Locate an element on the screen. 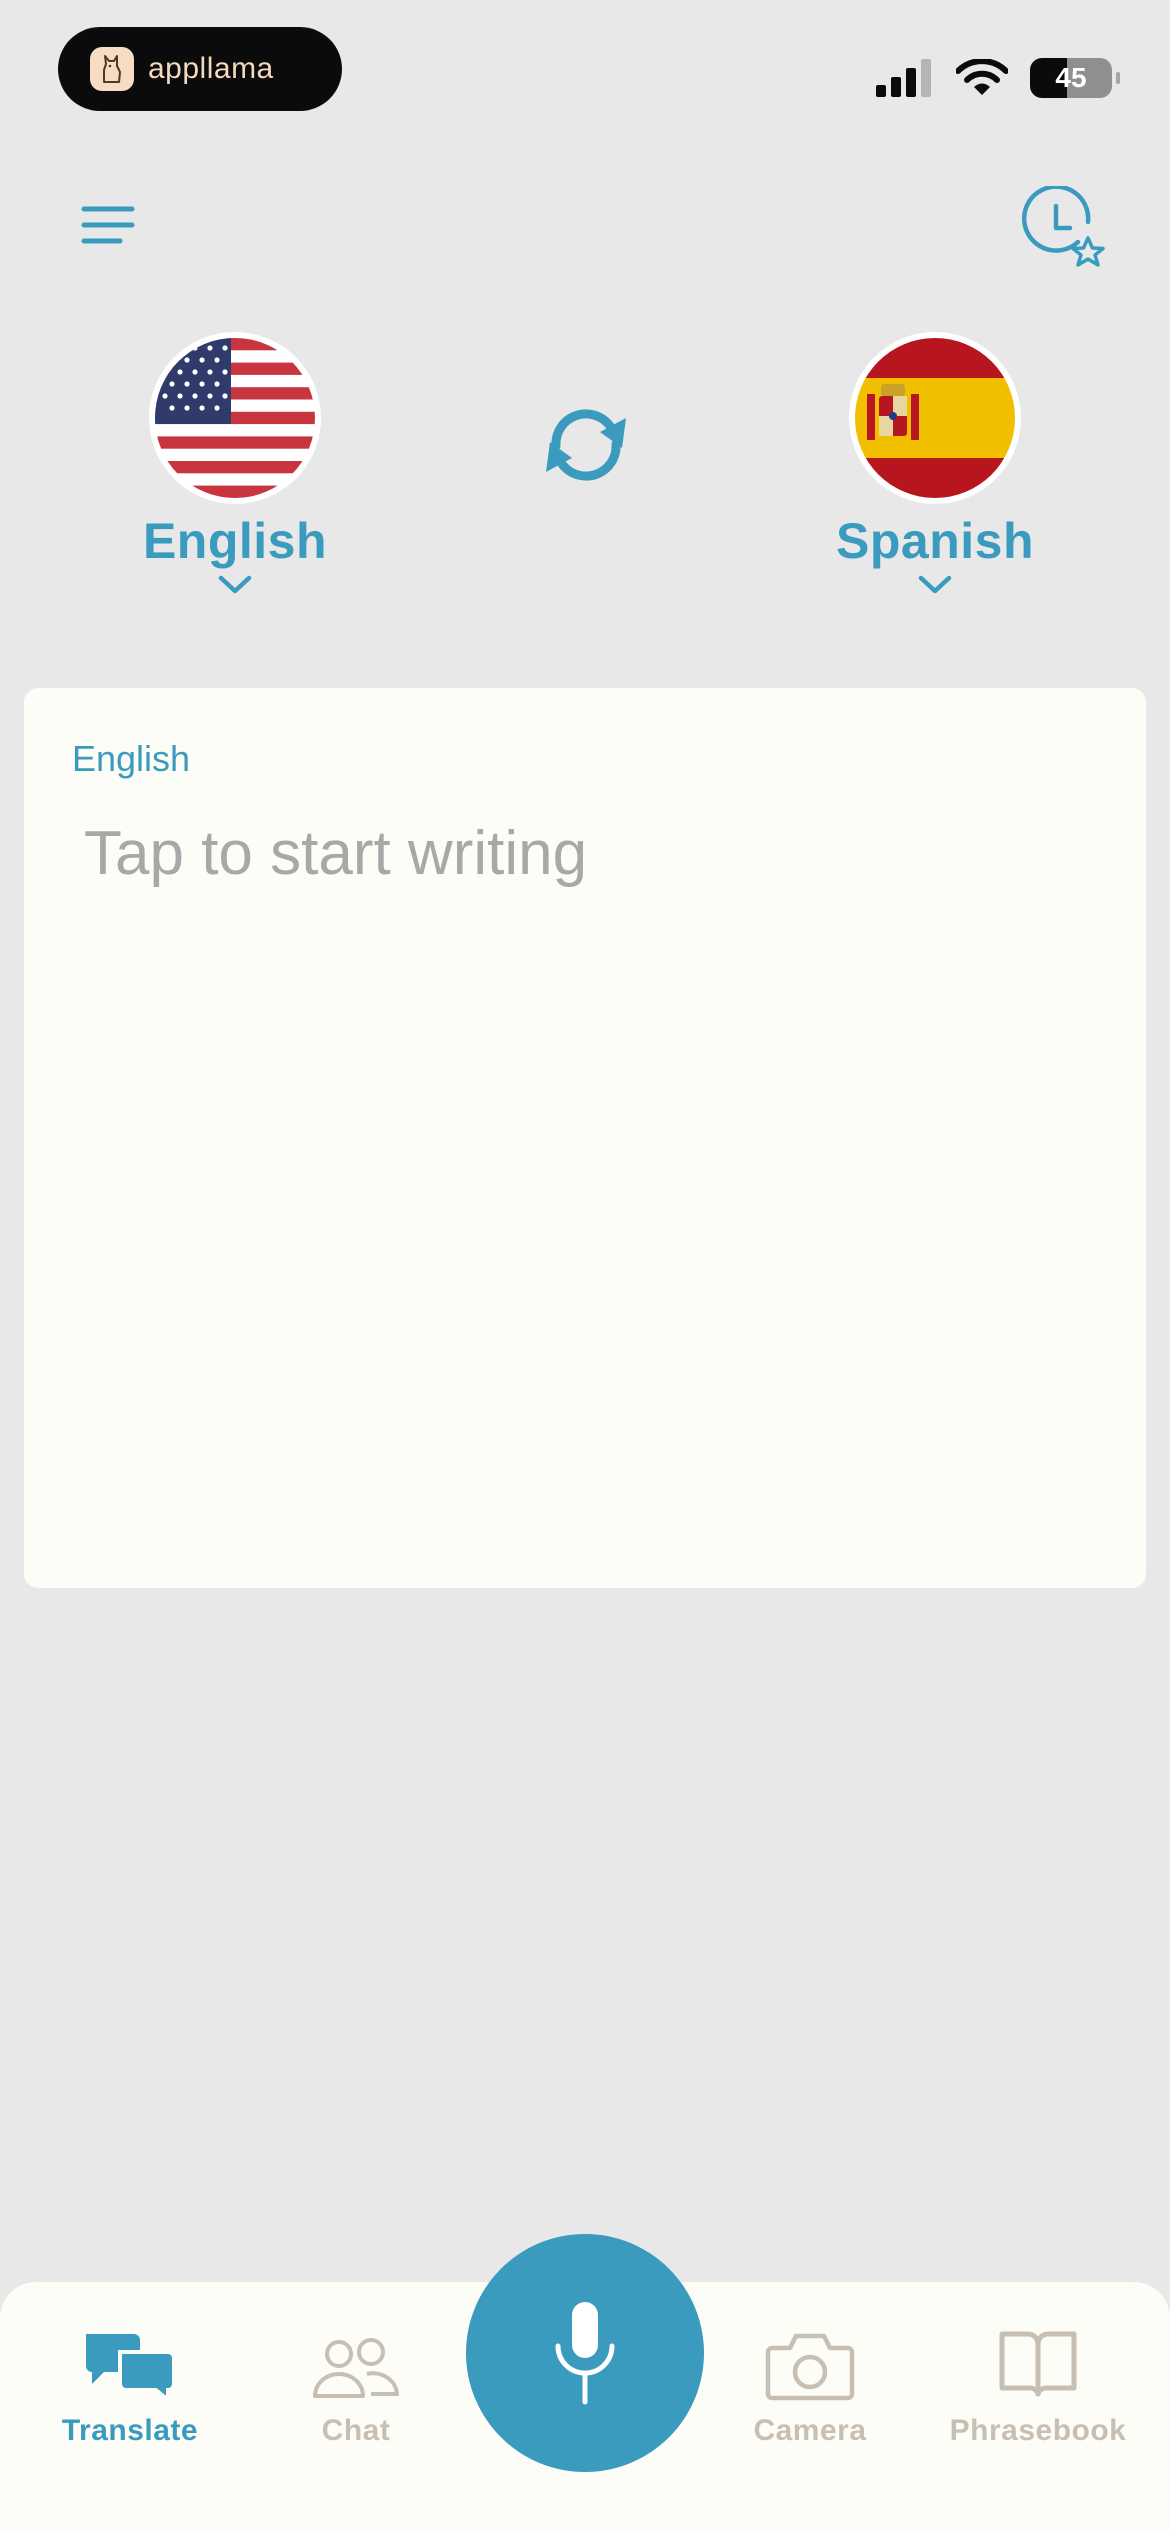 The width and height of the screenshot is (1170, 2532). target-language-selector: Spanish is located at coordinates (935, 464).